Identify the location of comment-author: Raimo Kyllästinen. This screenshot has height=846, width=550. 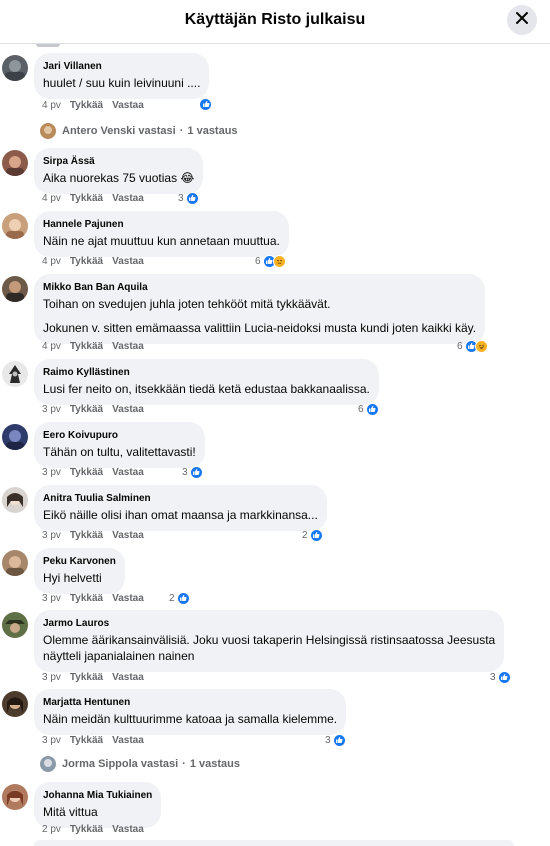
(206, 372).